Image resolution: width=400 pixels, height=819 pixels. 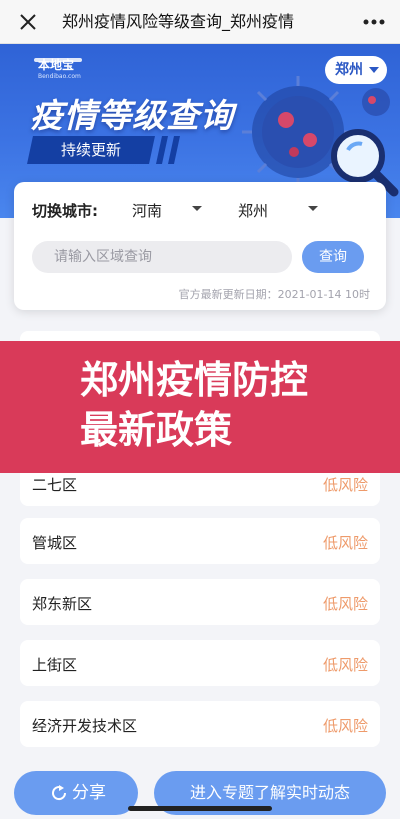 What do you see at coordinates (274, 294) in the screenshot?
I see `update-date: 官方最新更新日期：2021-01-14 10时` at bounding box center [274, 294].